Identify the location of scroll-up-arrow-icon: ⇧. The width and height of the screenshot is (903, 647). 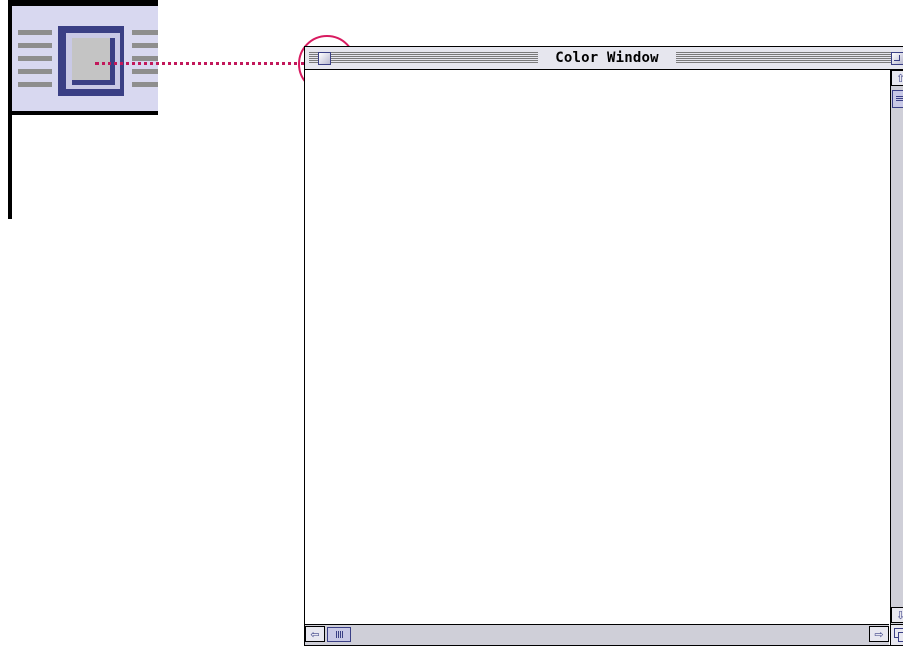
(897, 78).